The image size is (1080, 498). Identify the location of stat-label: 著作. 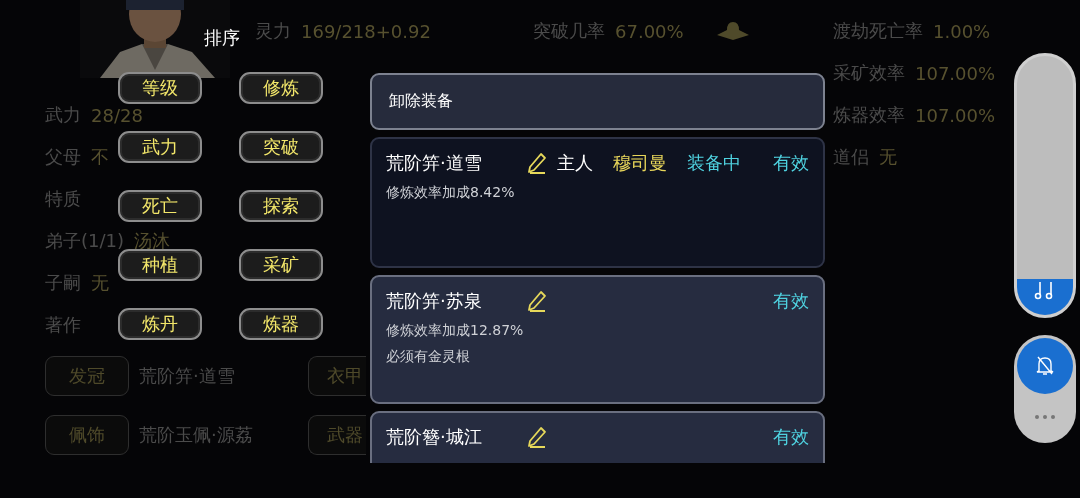
(63, 325).